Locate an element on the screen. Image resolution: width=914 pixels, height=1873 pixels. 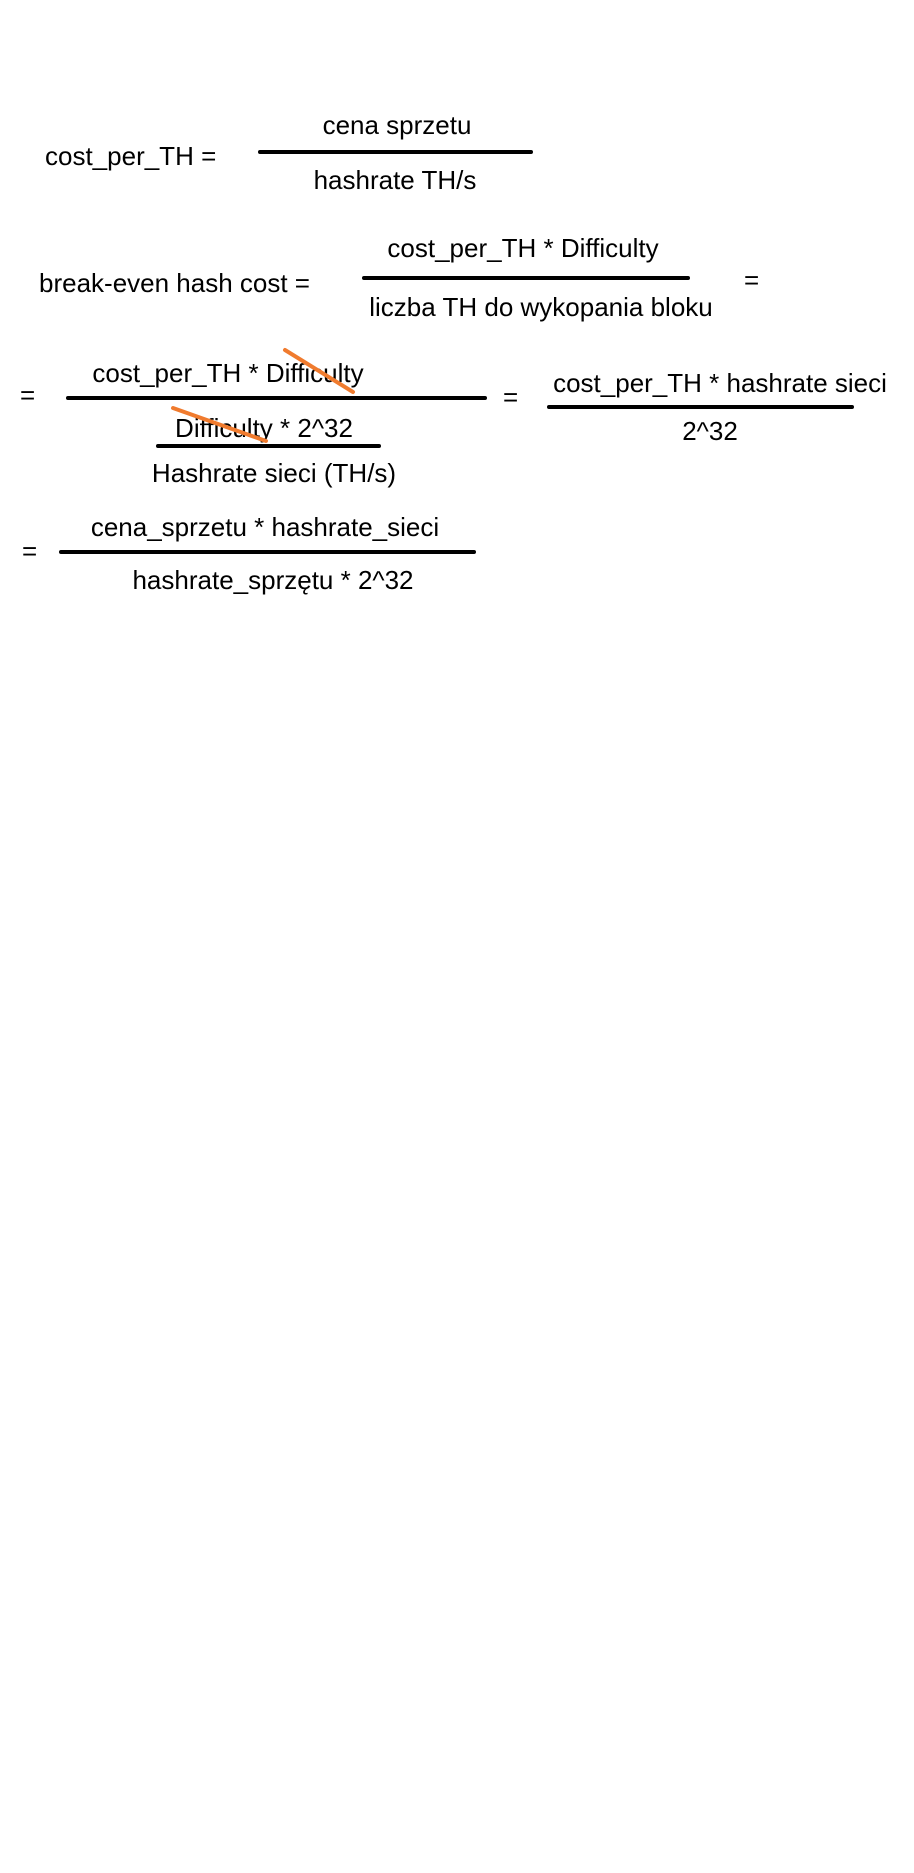
eq3-inner-numerator: Difficulty * 2^32 is located at coordinates (264, 428).